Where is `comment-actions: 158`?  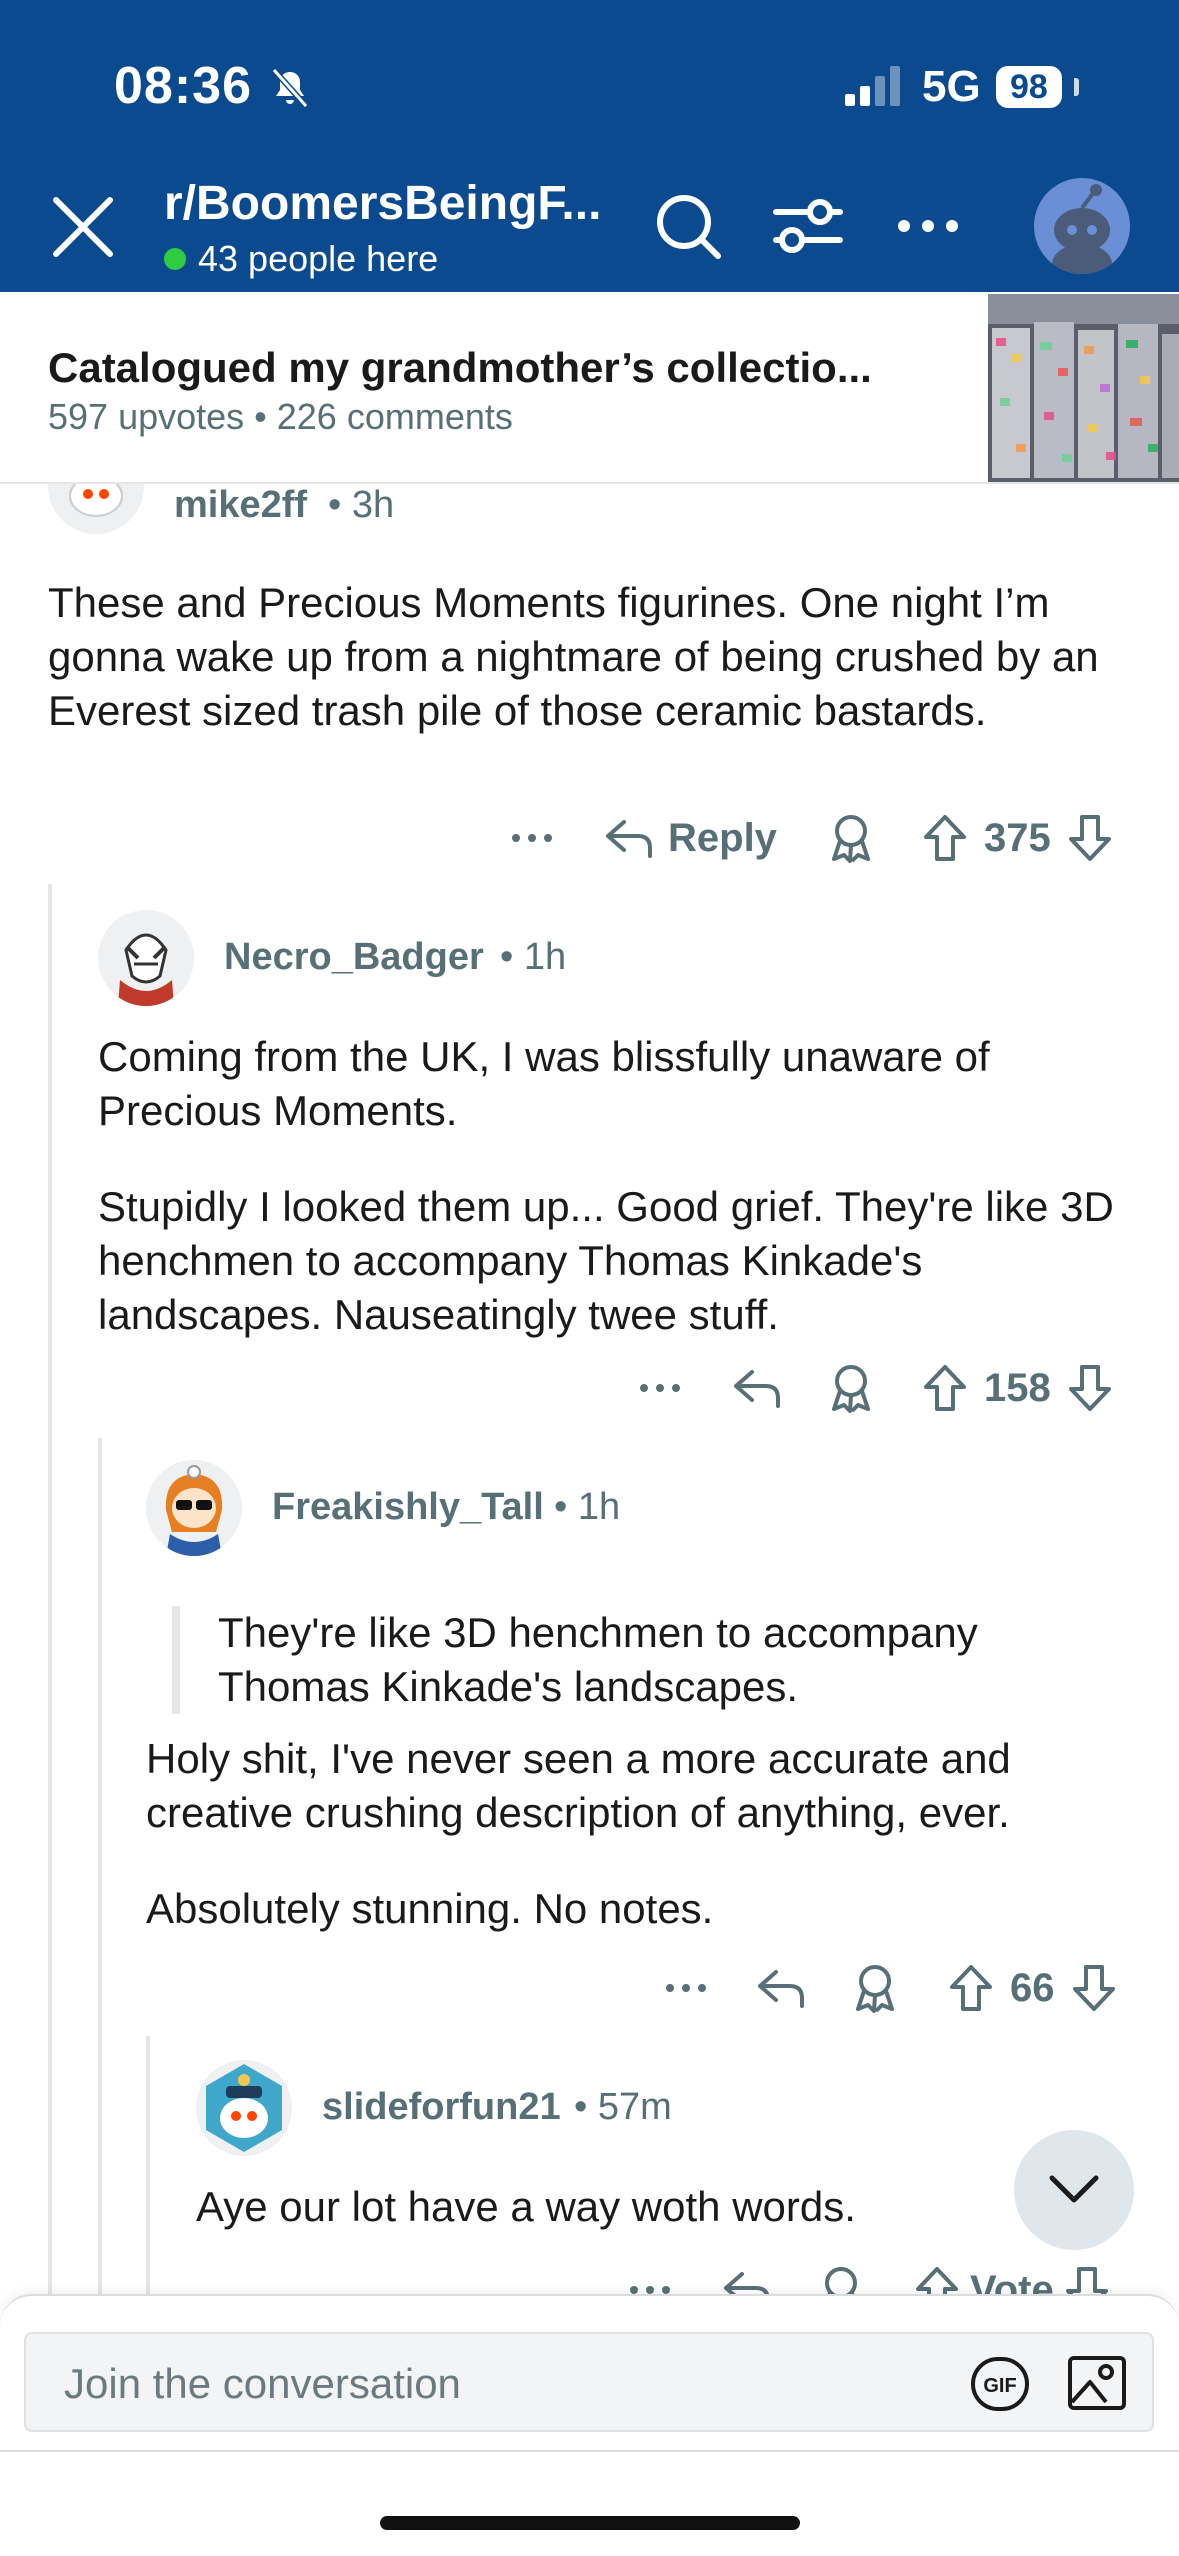
comment-actions: 158 is located at coordinates (589, 1388).